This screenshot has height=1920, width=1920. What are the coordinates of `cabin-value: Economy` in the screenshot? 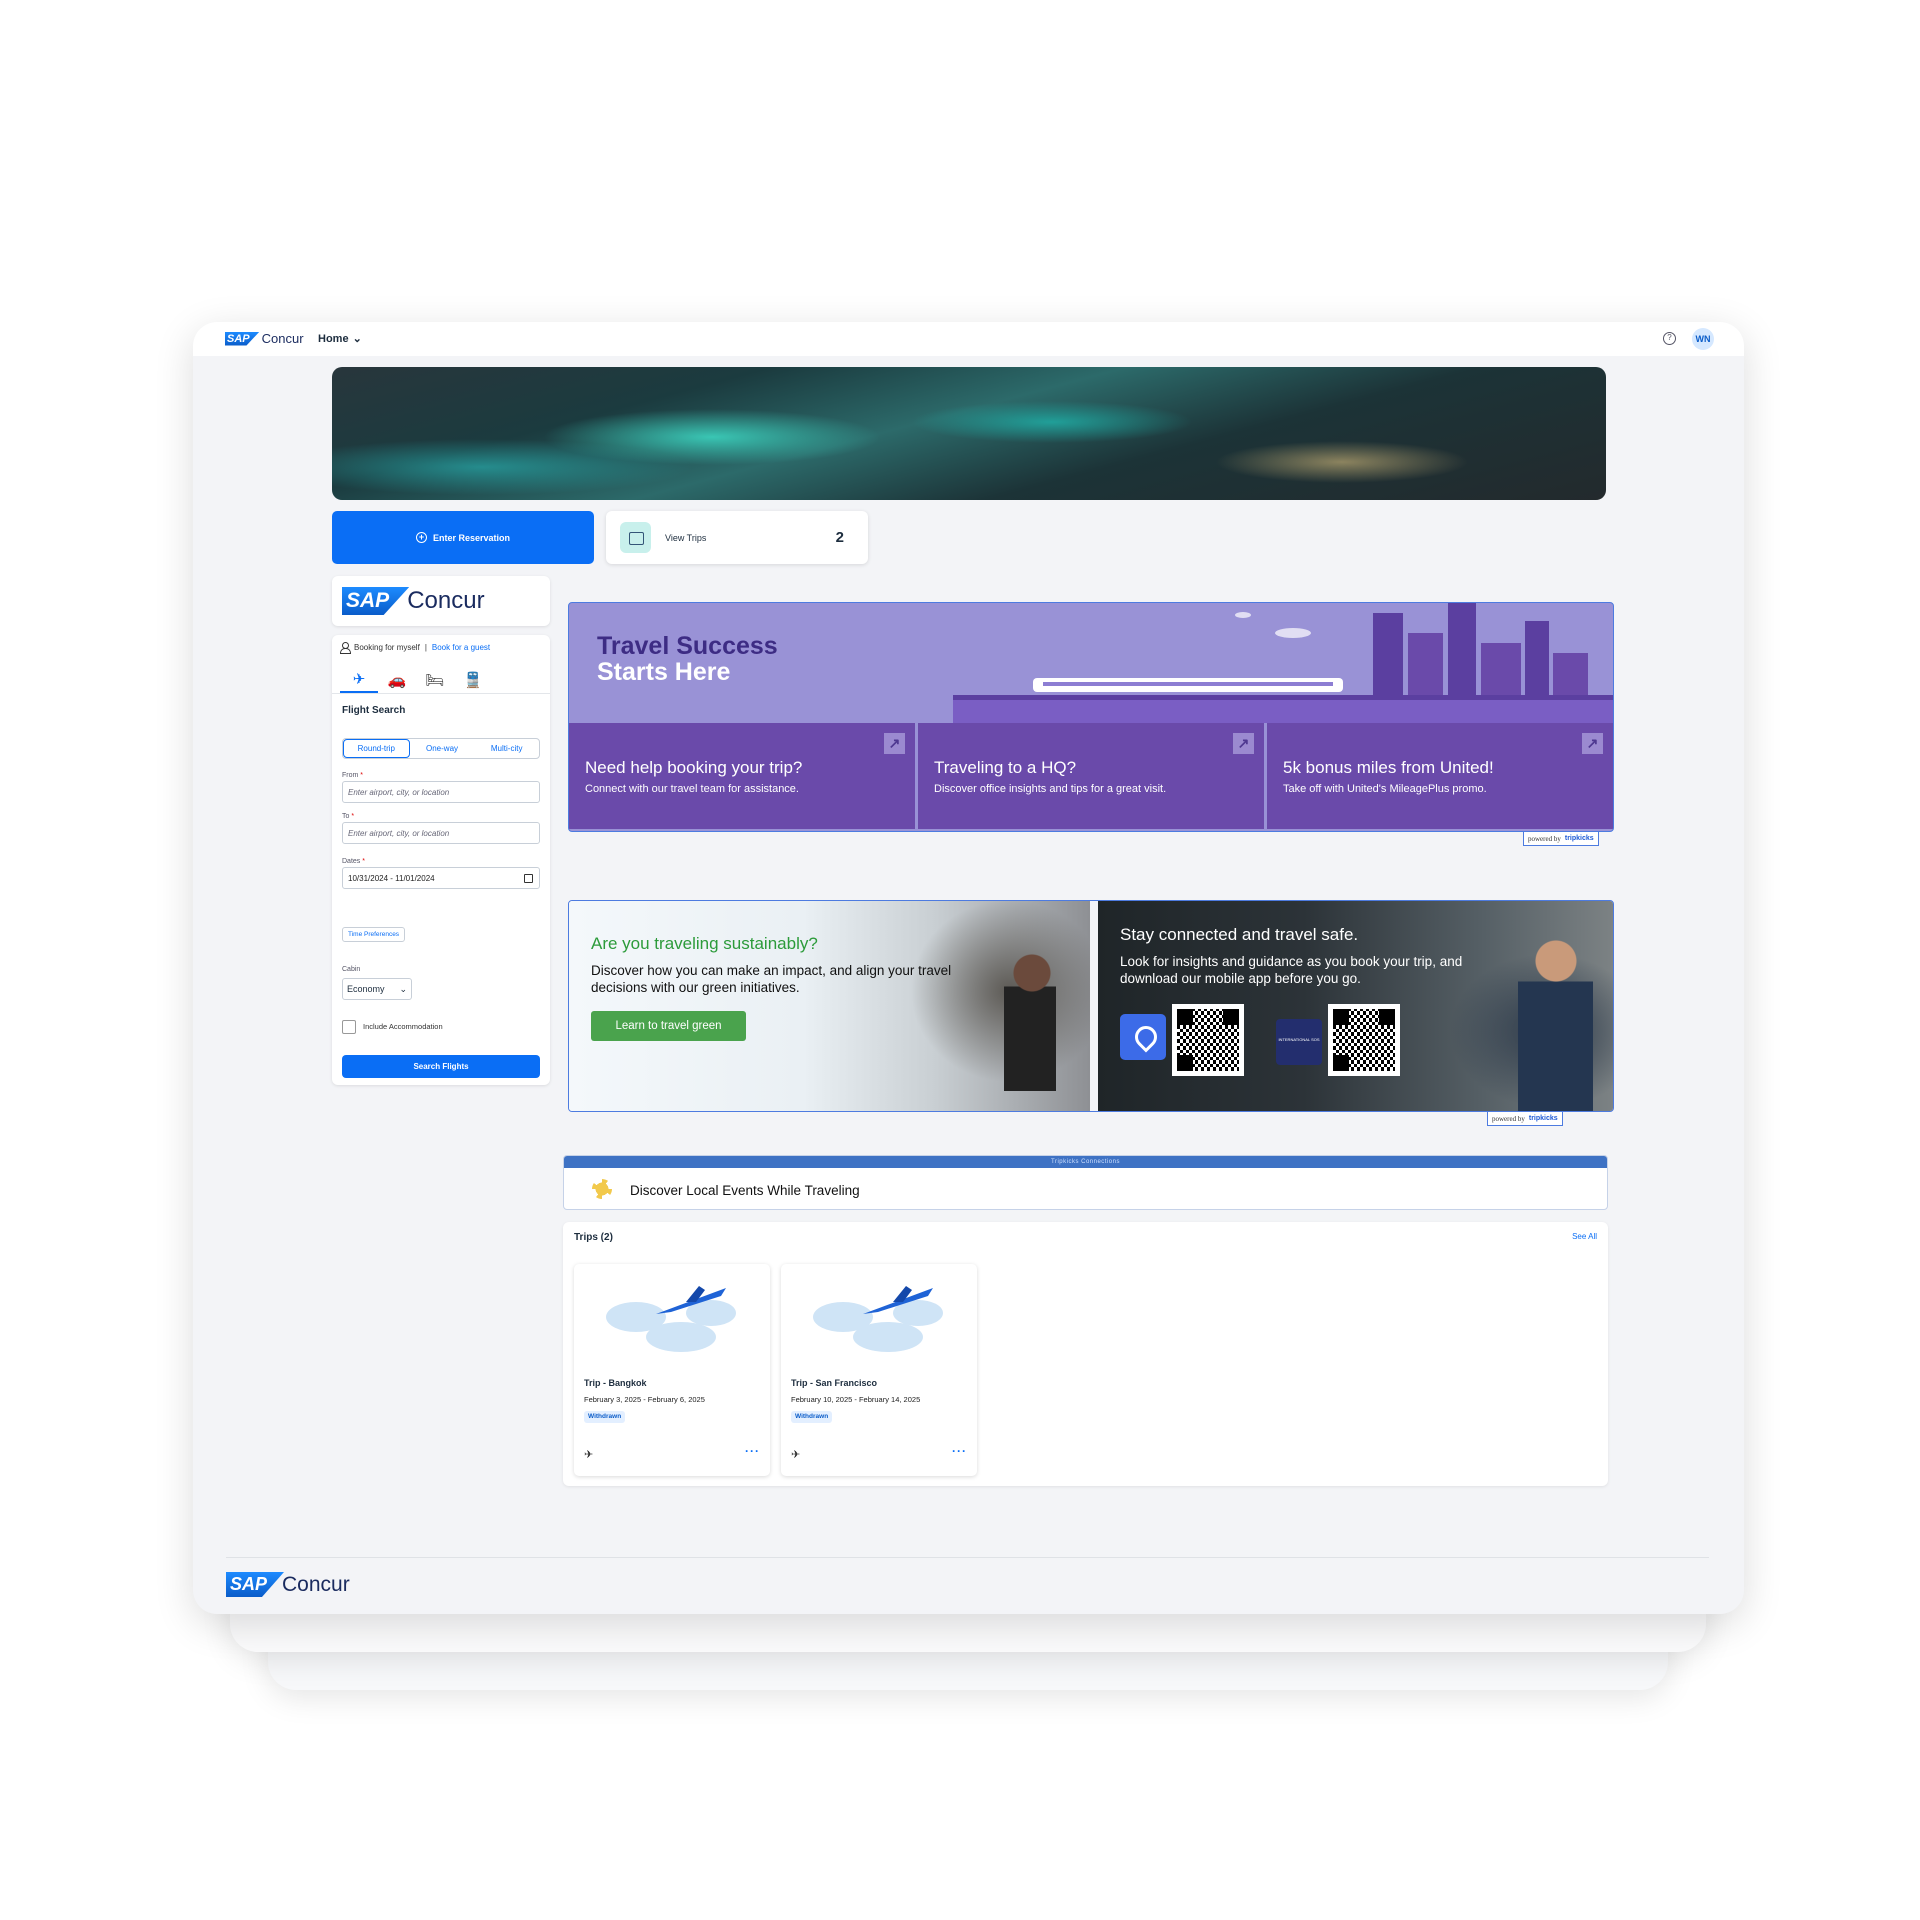 It's located at (366, 989).